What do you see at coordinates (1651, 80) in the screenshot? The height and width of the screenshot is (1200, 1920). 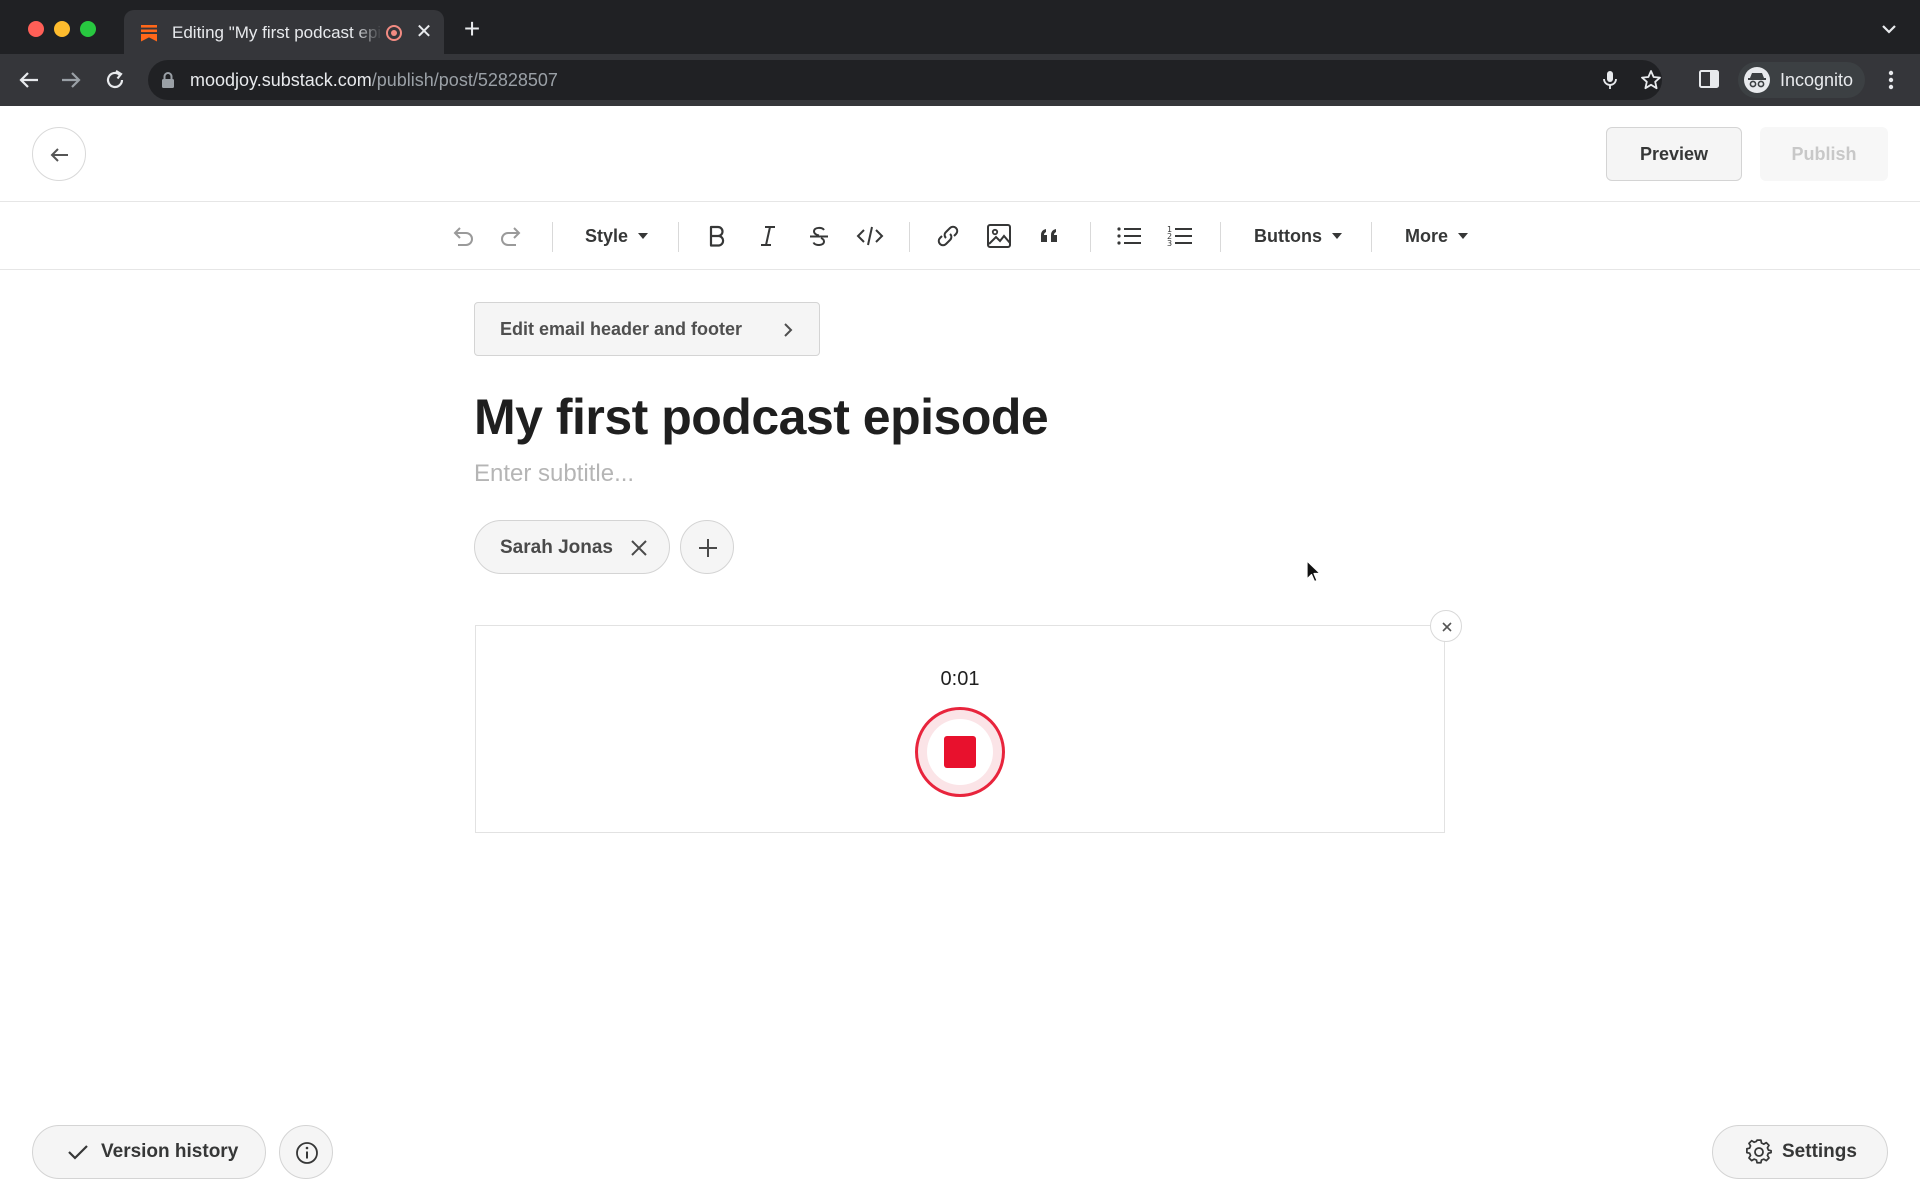 I see `bookmark-star-icon` at bounding box center [1651, 80].